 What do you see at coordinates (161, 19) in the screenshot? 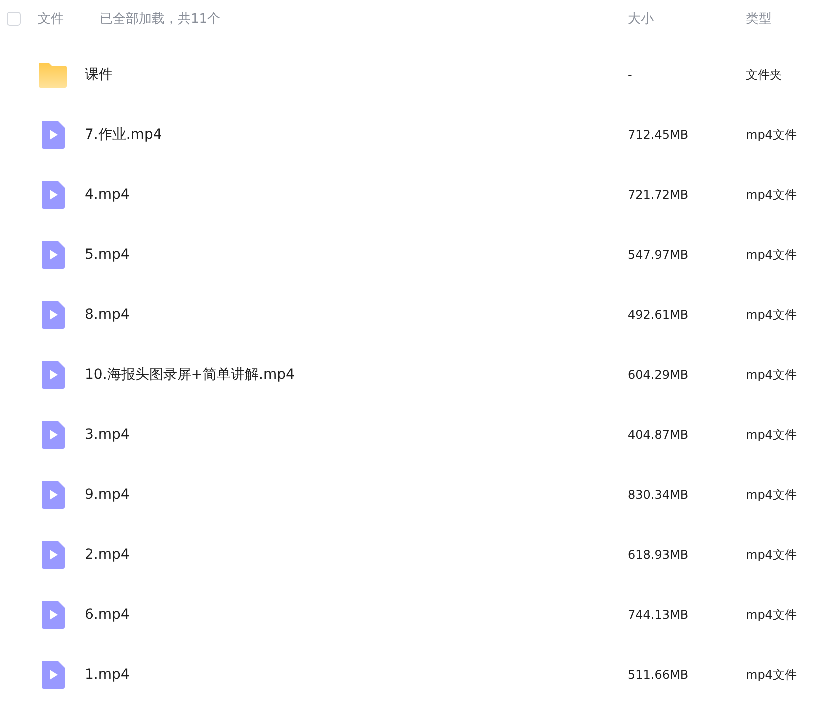
I see `load-status: 已全部加载，共11个` at bounding box center [161, 19].